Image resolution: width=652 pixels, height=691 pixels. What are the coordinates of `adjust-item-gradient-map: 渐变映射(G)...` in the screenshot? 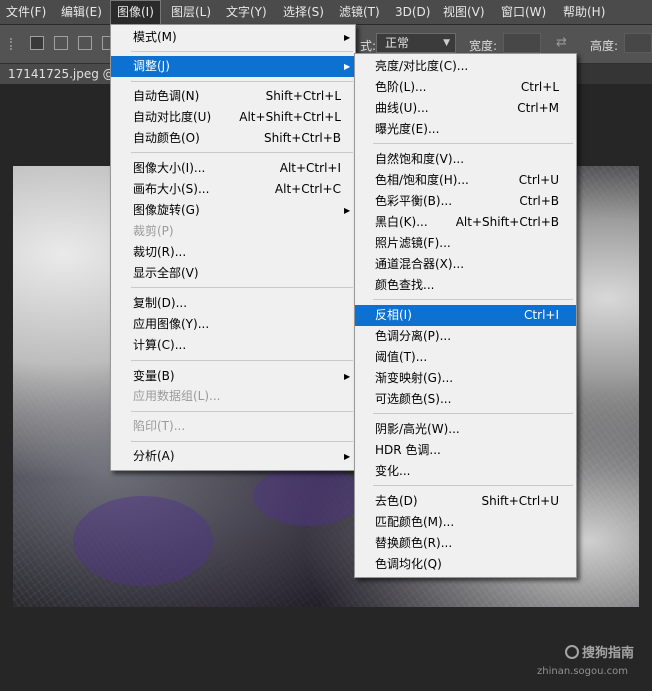 It's located at (465, 378).